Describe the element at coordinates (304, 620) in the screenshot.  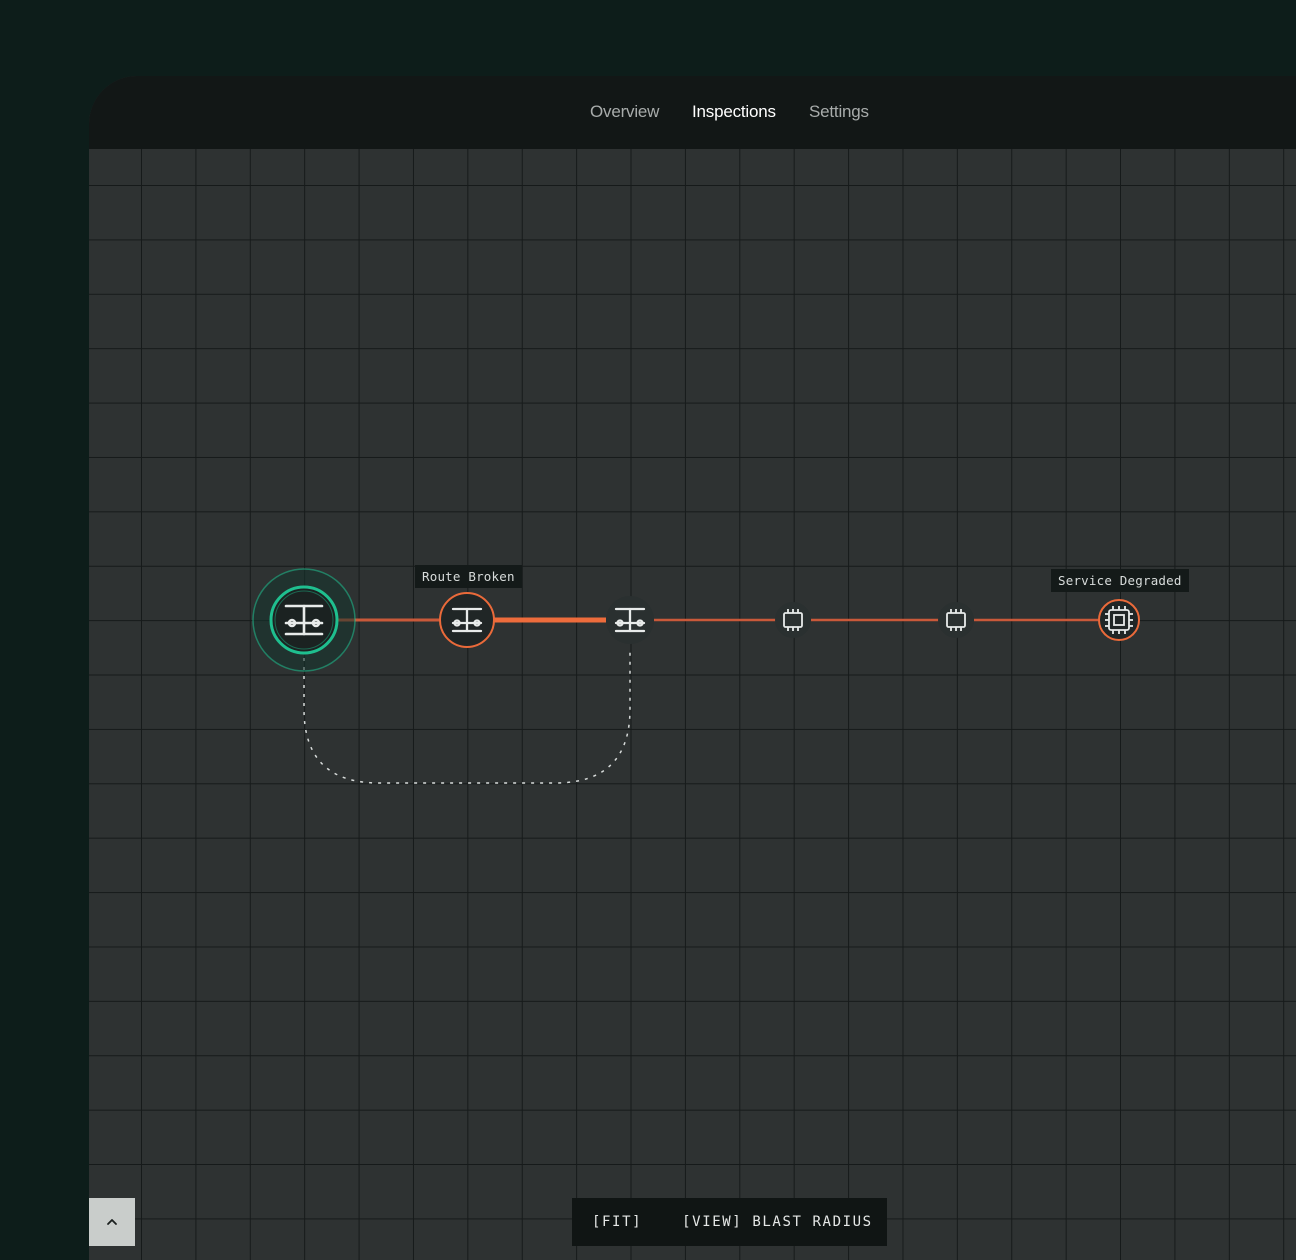
I see `node-router-selected` at that location.